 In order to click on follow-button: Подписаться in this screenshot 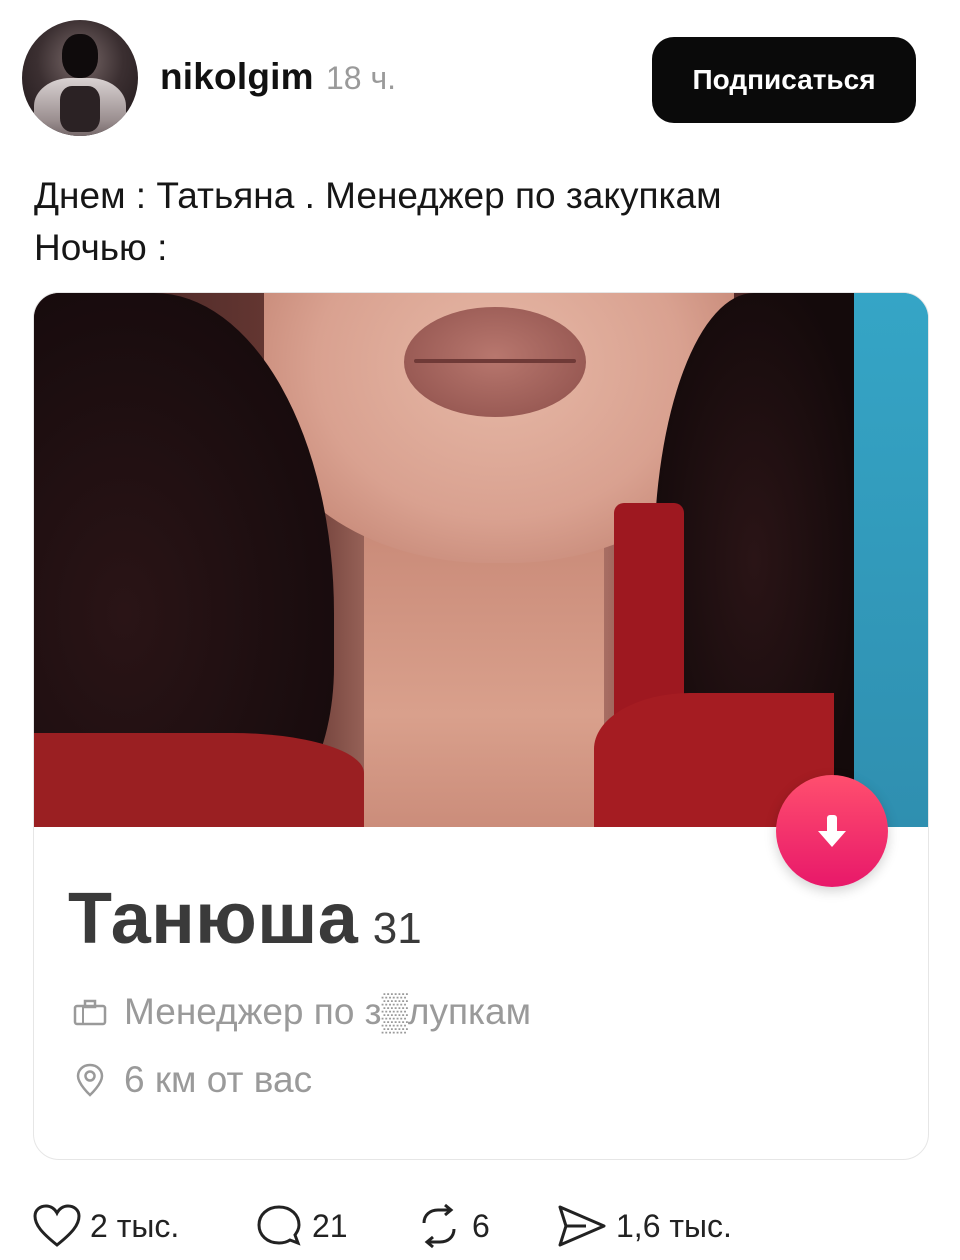, I will do `click(784, 80)`.